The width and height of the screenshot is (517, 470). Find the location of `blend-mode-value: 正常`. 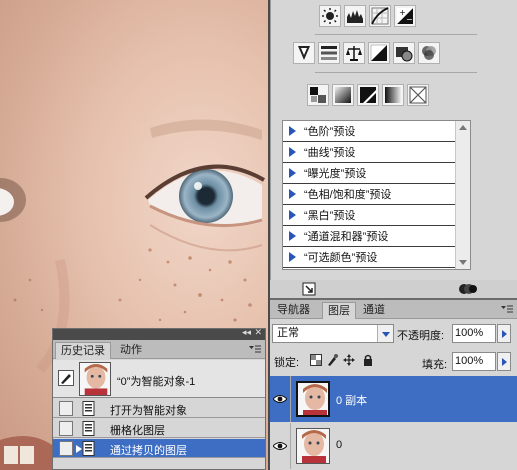

blend-mode-value: 正常 is located at coordinates (288, 333).